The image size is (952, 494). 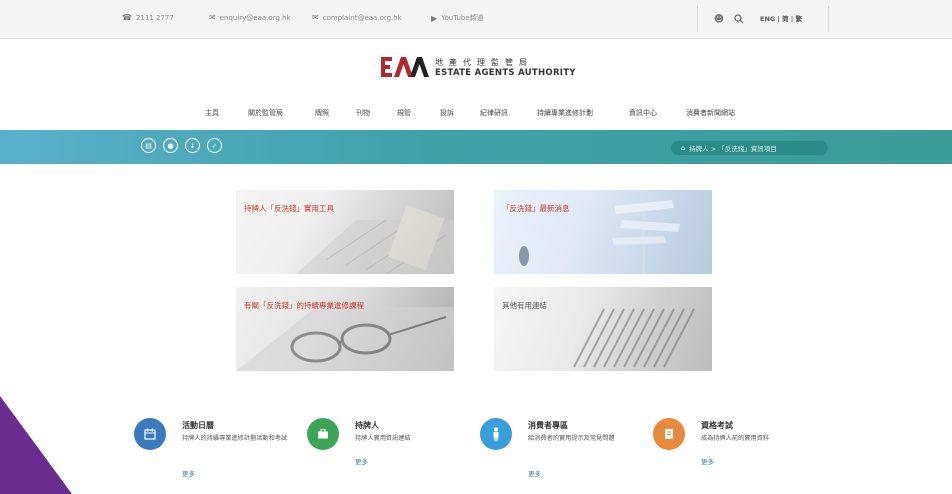 I want to click on nav-item-home: 主頁, so click(x=212, y=113).